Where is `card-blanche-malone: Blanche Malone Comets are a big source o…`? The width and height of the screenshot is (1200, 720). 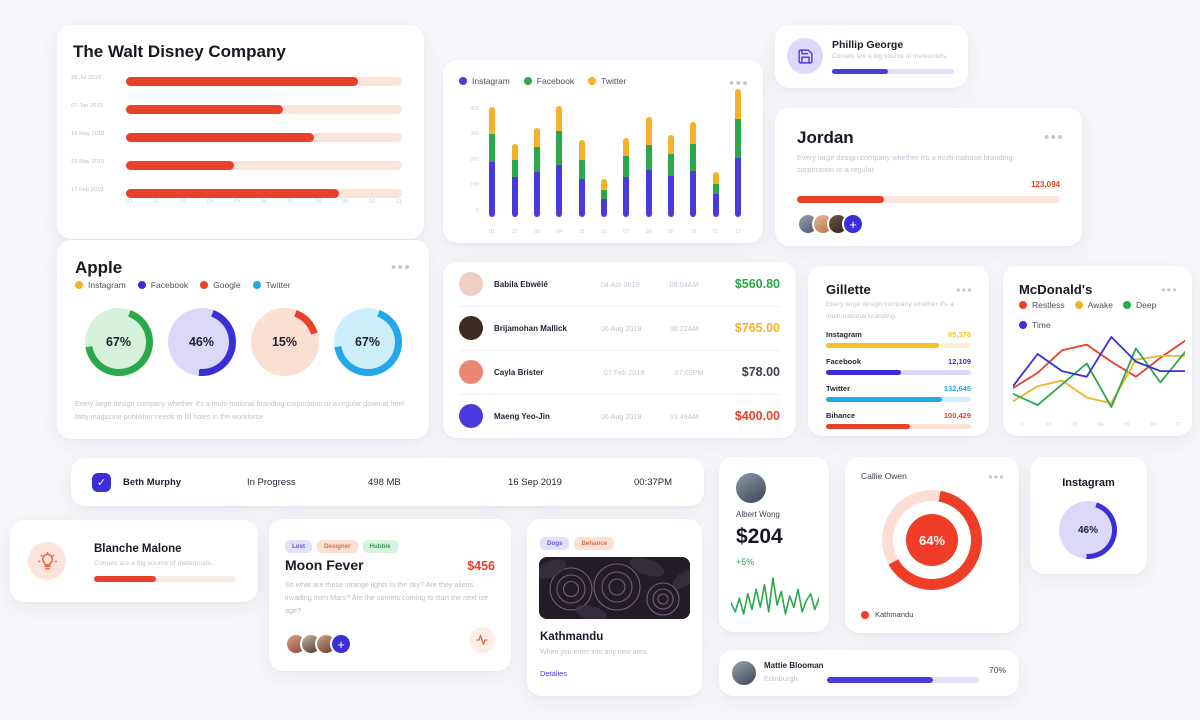 card-blanche-malone: Blanche Malone Comets are a big source o… is located at coordinates (134, 561).